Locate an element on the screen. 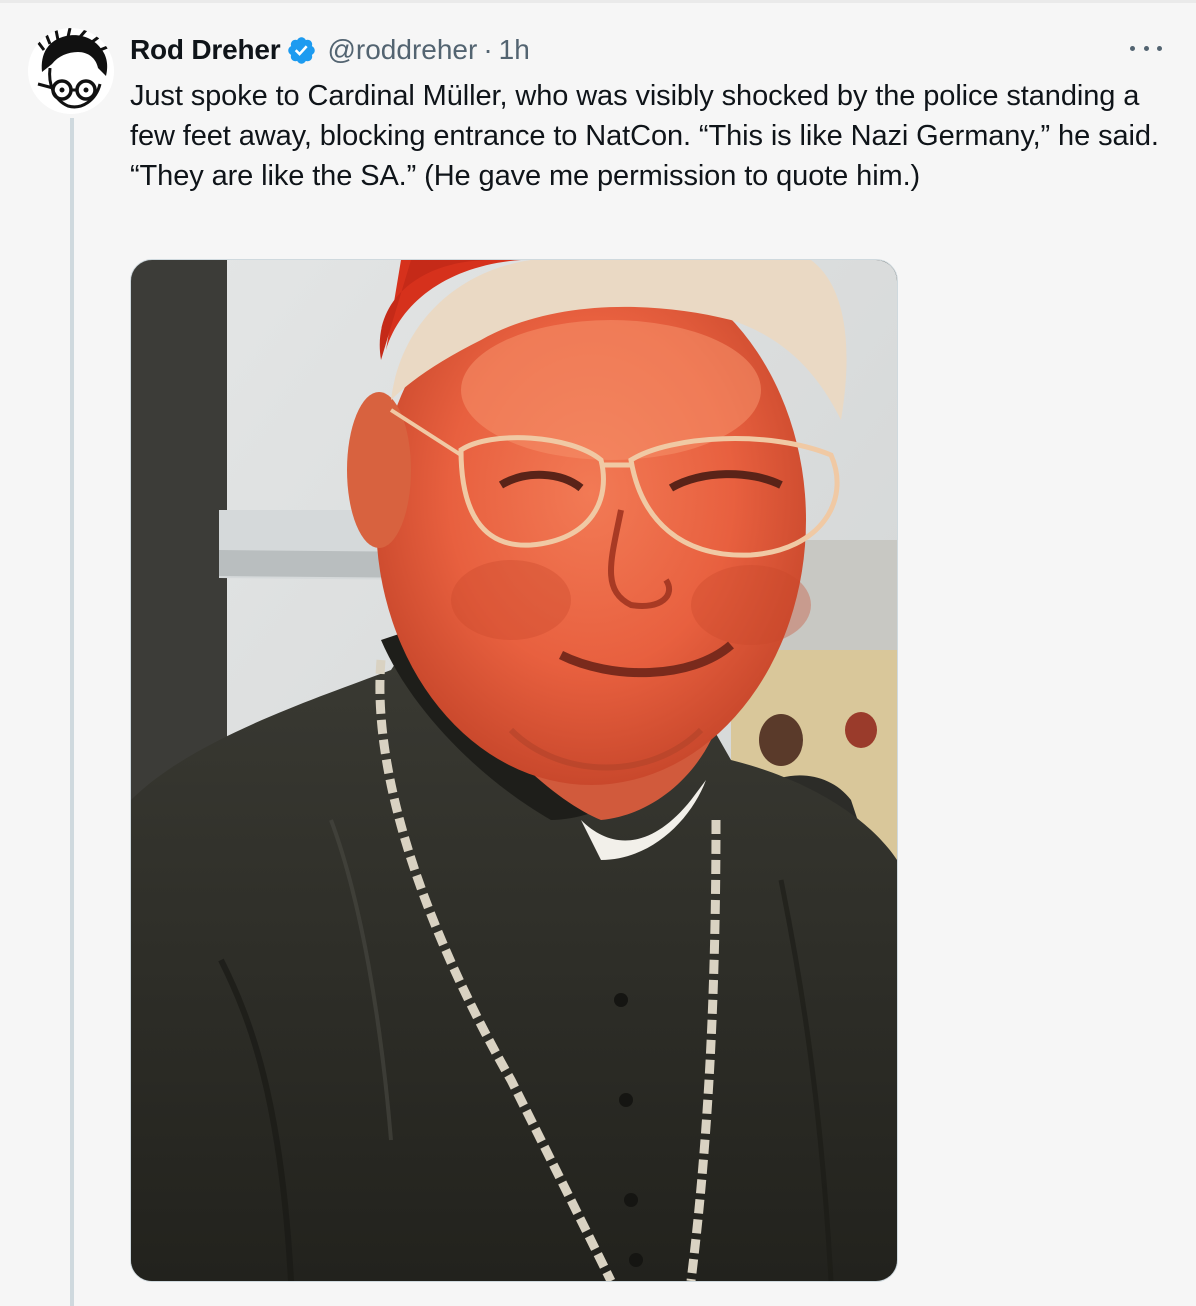  thread-line is located at coordinates (72, 712).